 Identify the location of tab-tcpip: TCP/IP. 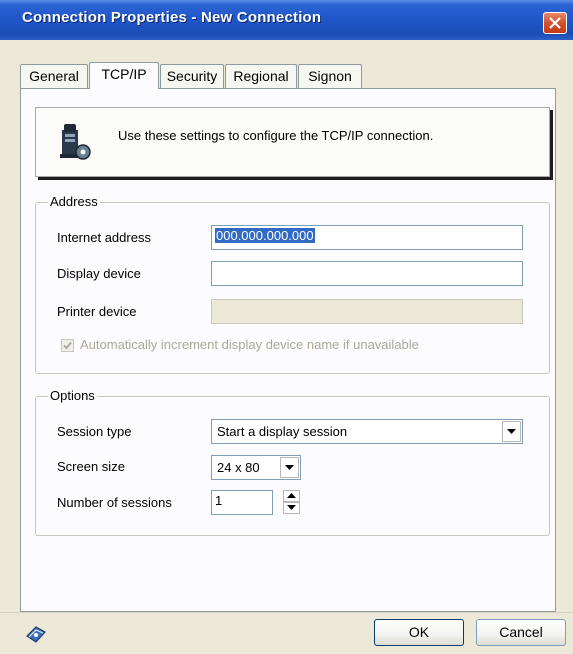
(124, 75).